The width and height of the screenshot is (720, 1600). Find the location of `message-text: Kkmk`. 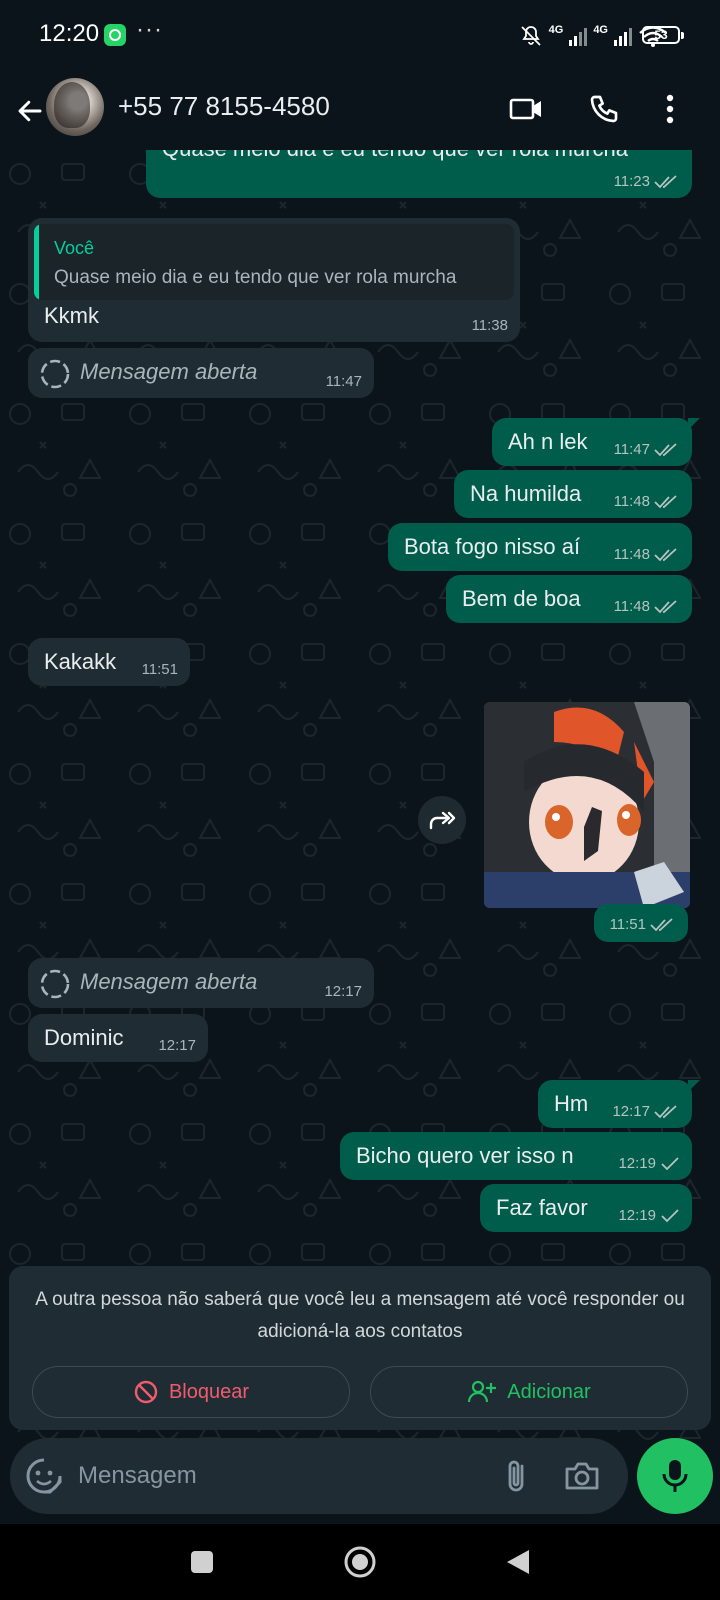

message-text: Kkmk is located at coordinates (71, 315).